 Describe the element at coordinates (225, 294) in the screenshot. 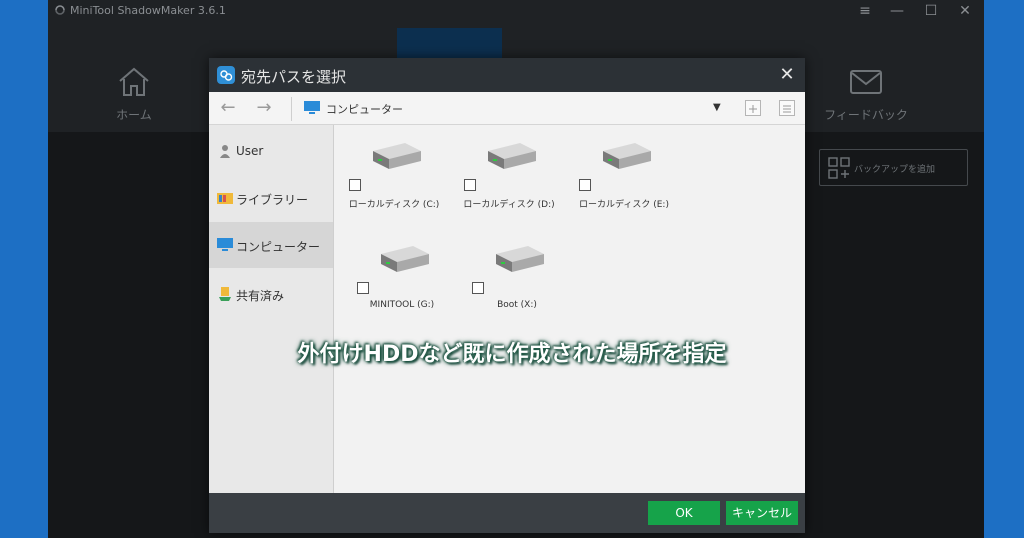

I see `shared-icon` at that location.